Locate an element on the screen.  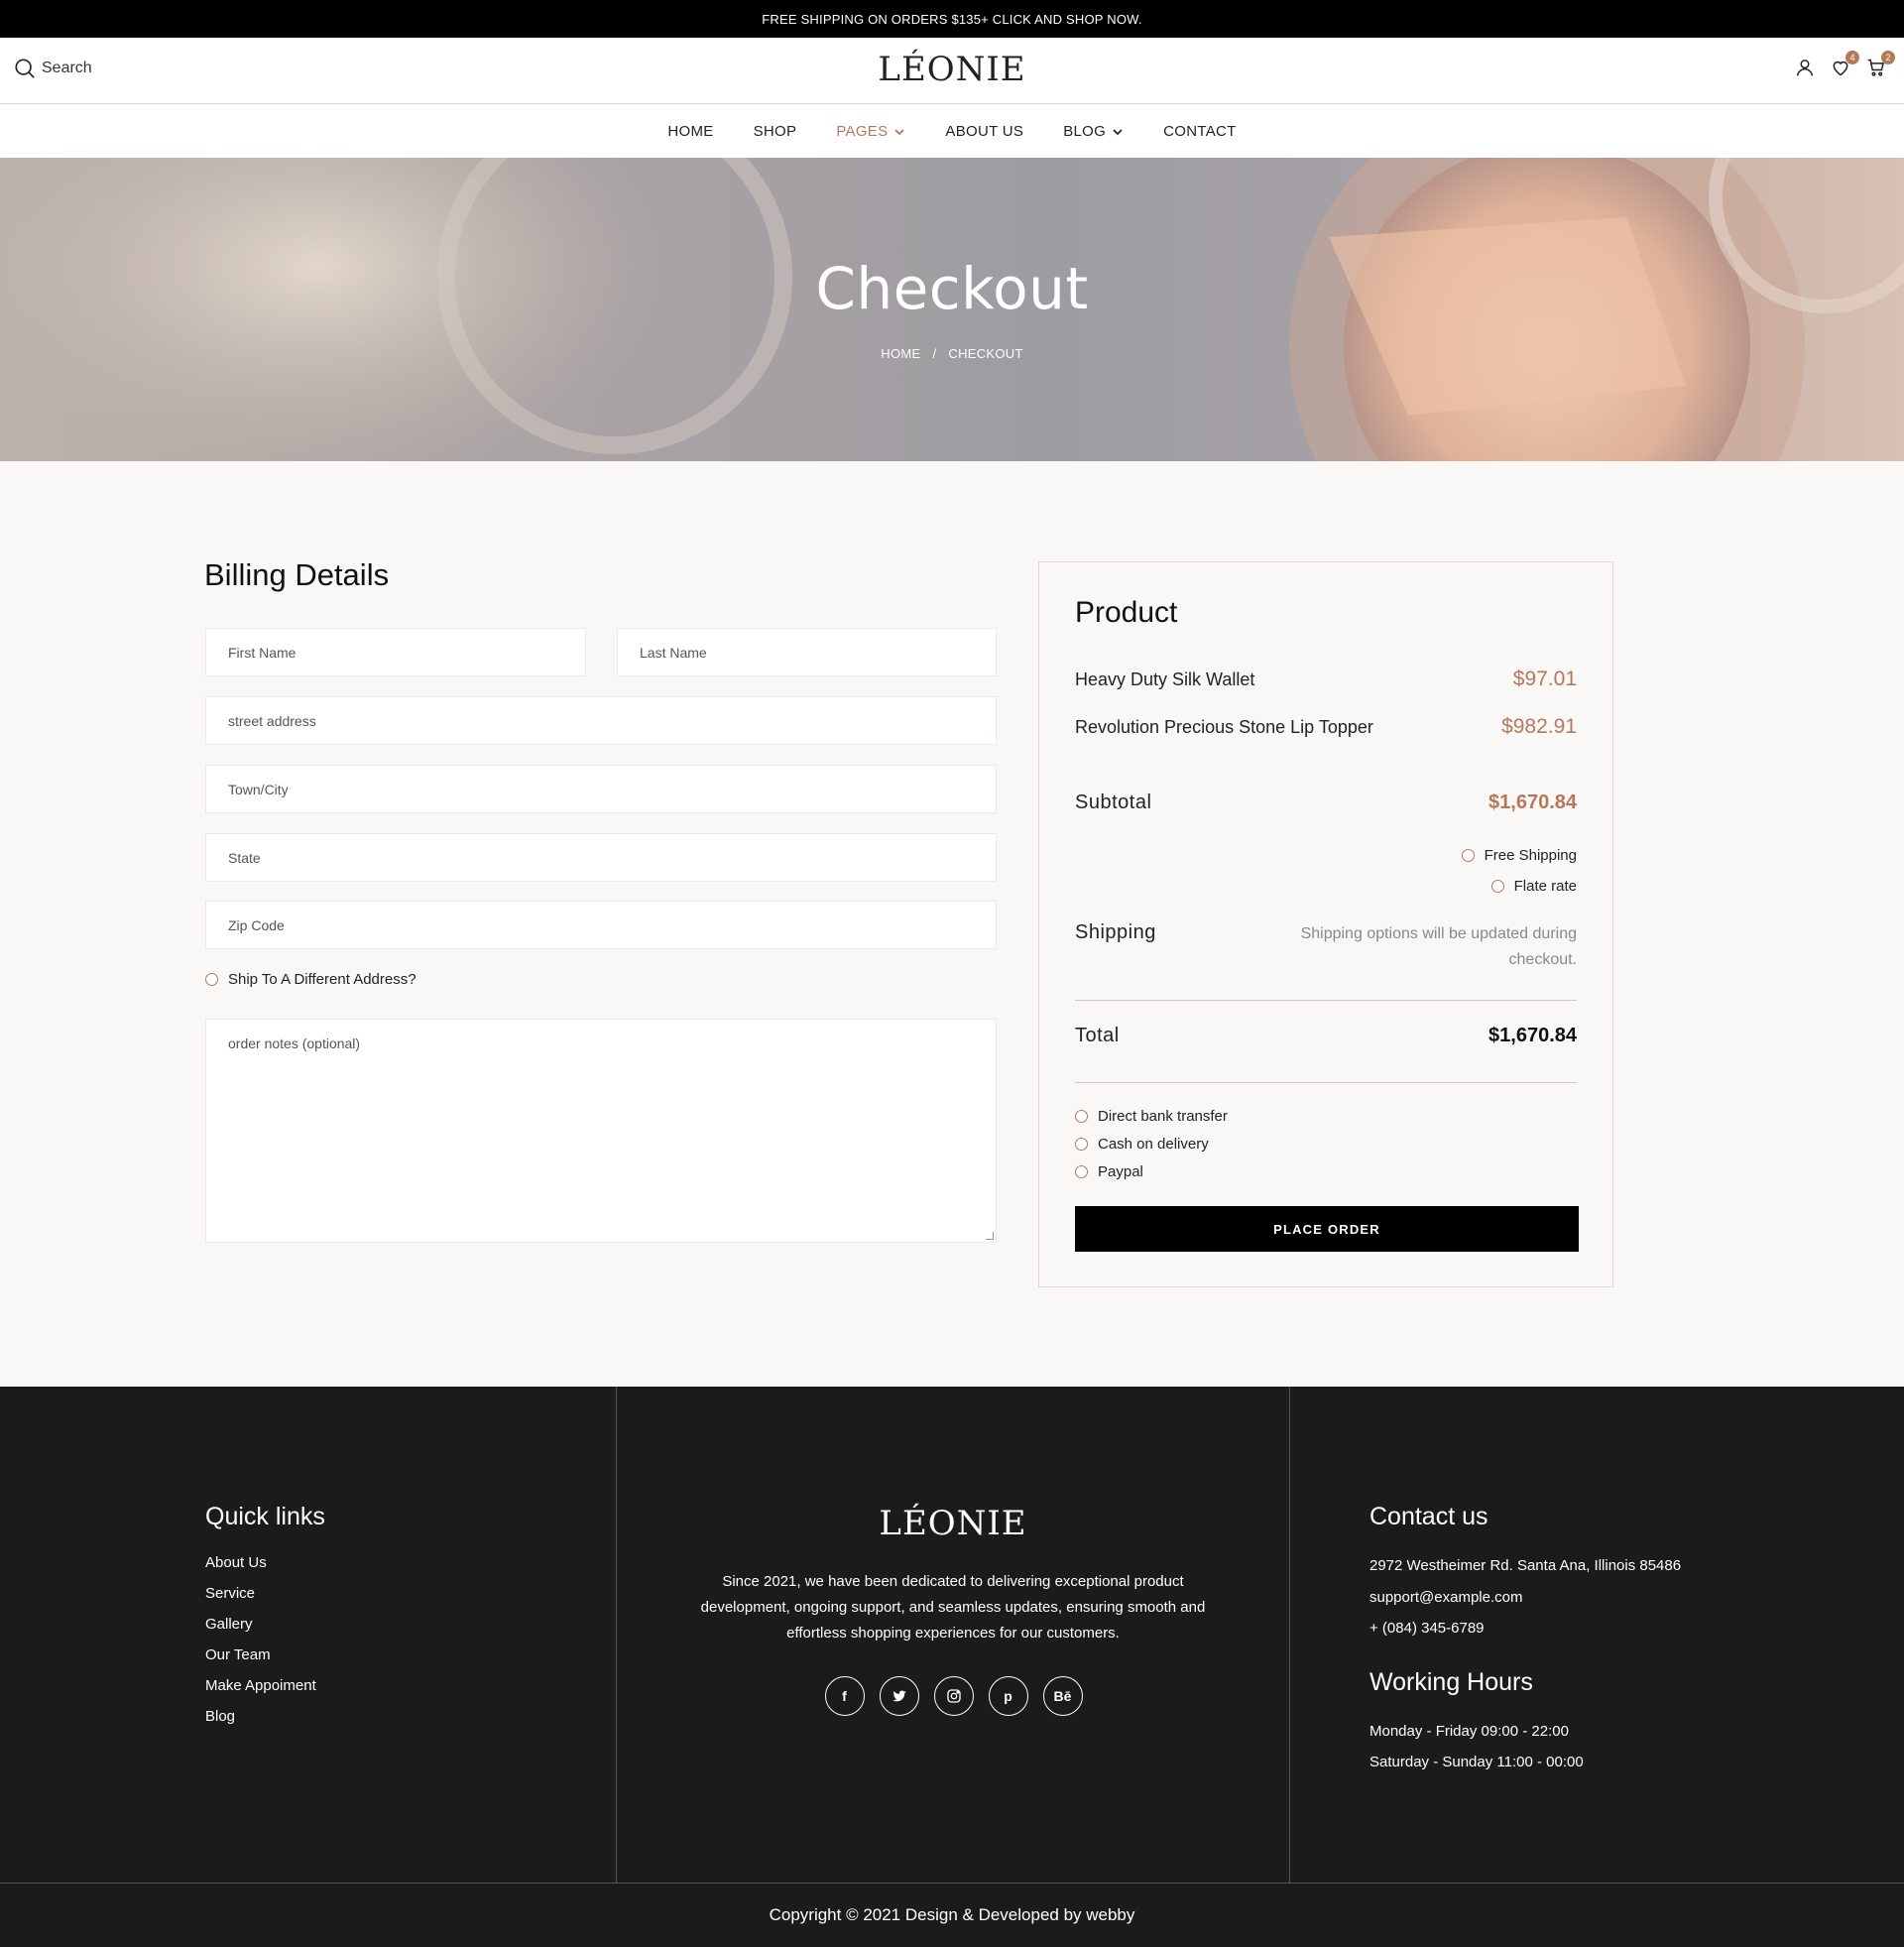
quick-links-title: Quick links is located at coordinates (265, 1516).